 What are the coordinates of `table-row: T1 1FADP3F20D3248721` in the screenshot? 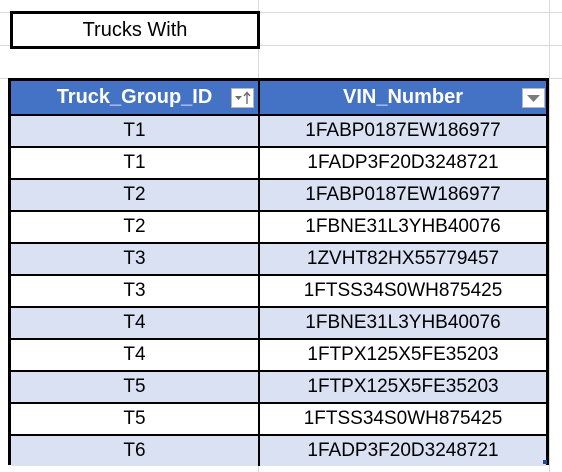 It's located at (278, 162).